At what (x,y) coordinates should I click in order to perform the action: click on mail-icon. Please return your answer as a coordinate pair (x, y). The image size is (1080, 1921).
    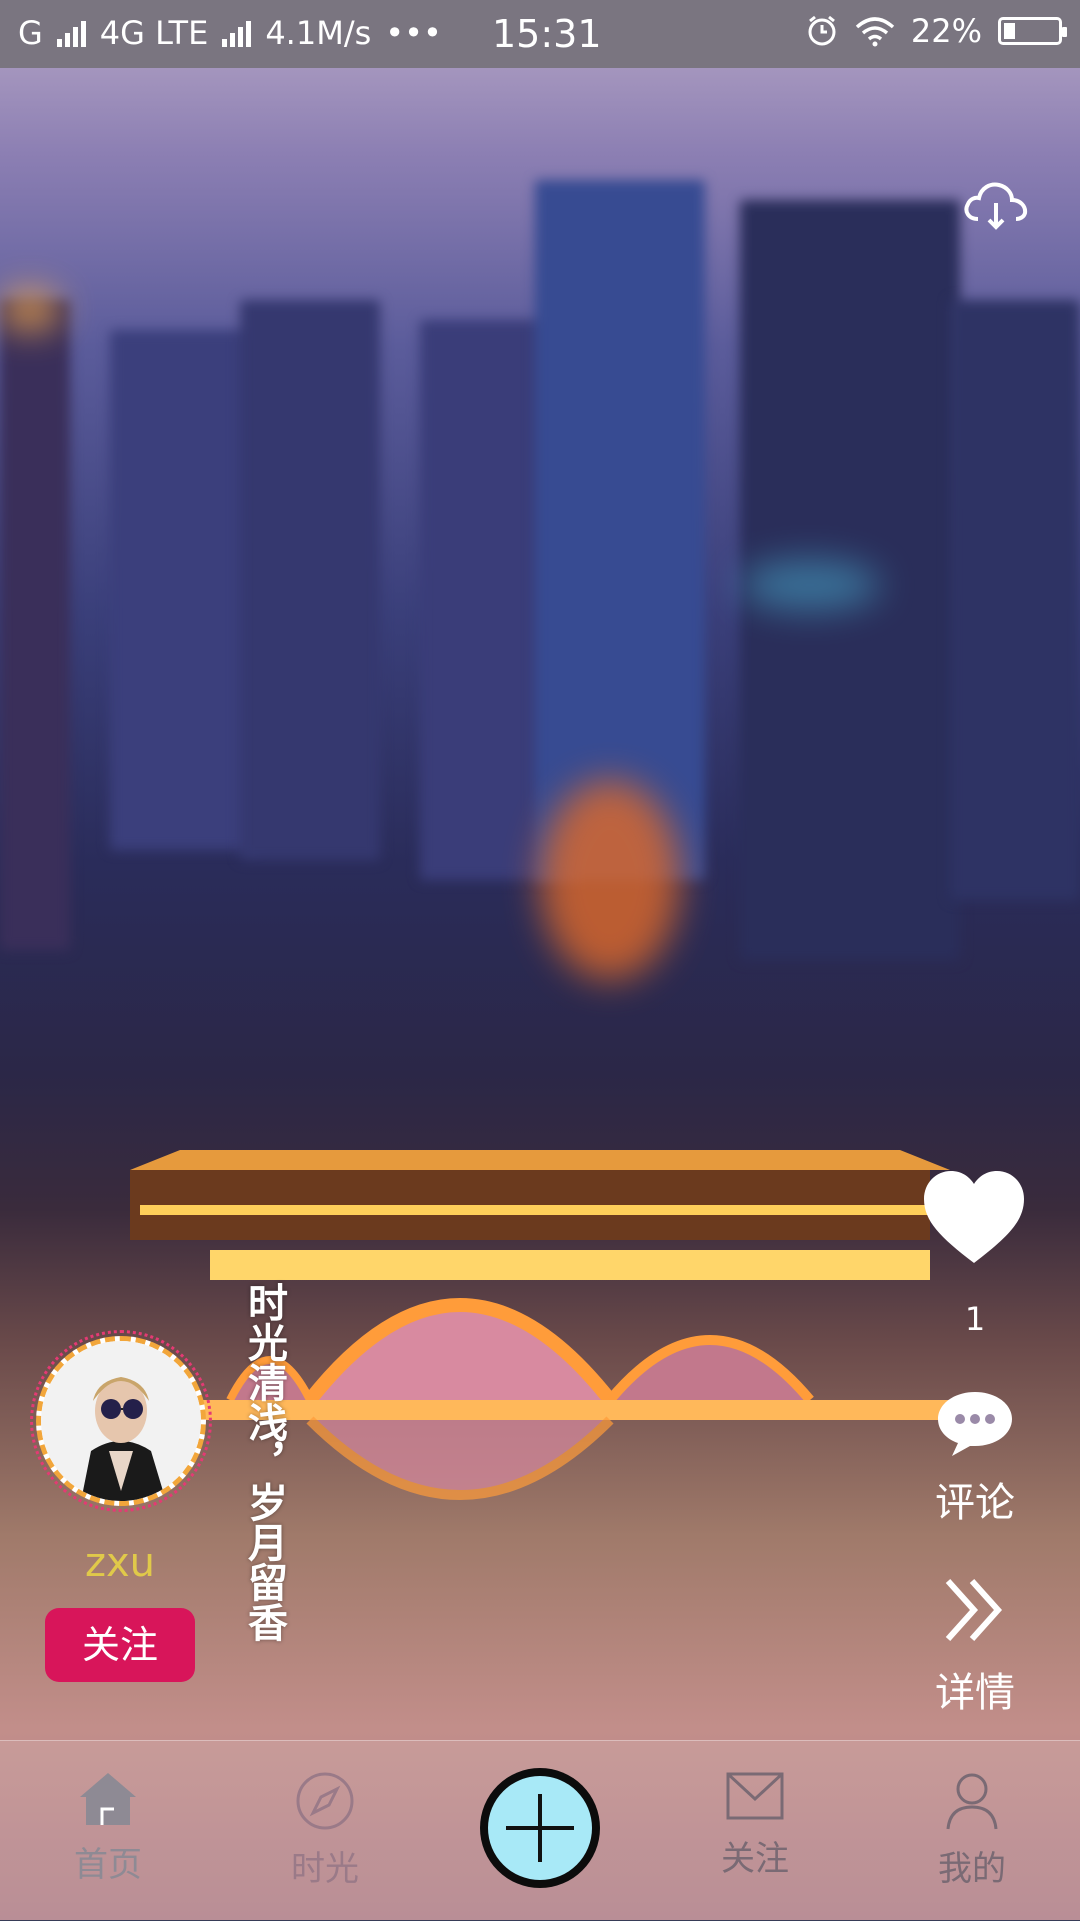
    Looking at the image, I should click on (755, 1796).